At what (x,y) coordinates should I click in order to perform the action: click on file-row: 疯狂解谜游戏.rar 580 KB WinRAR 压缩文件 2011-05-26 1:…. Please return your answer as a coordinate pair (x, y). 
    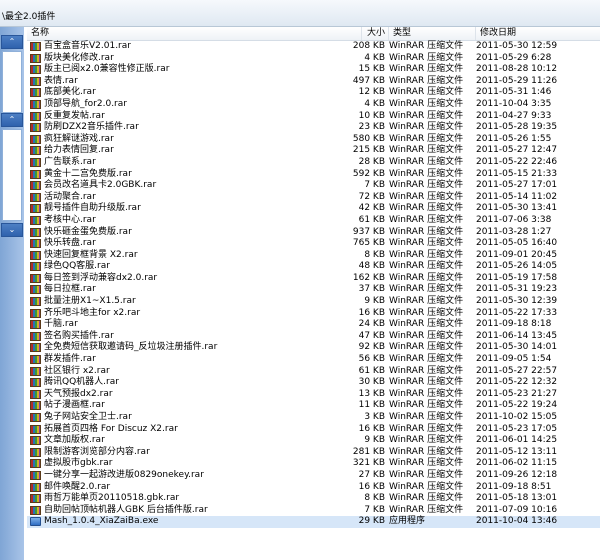
    Looking at the image, I should click on (313, 140).